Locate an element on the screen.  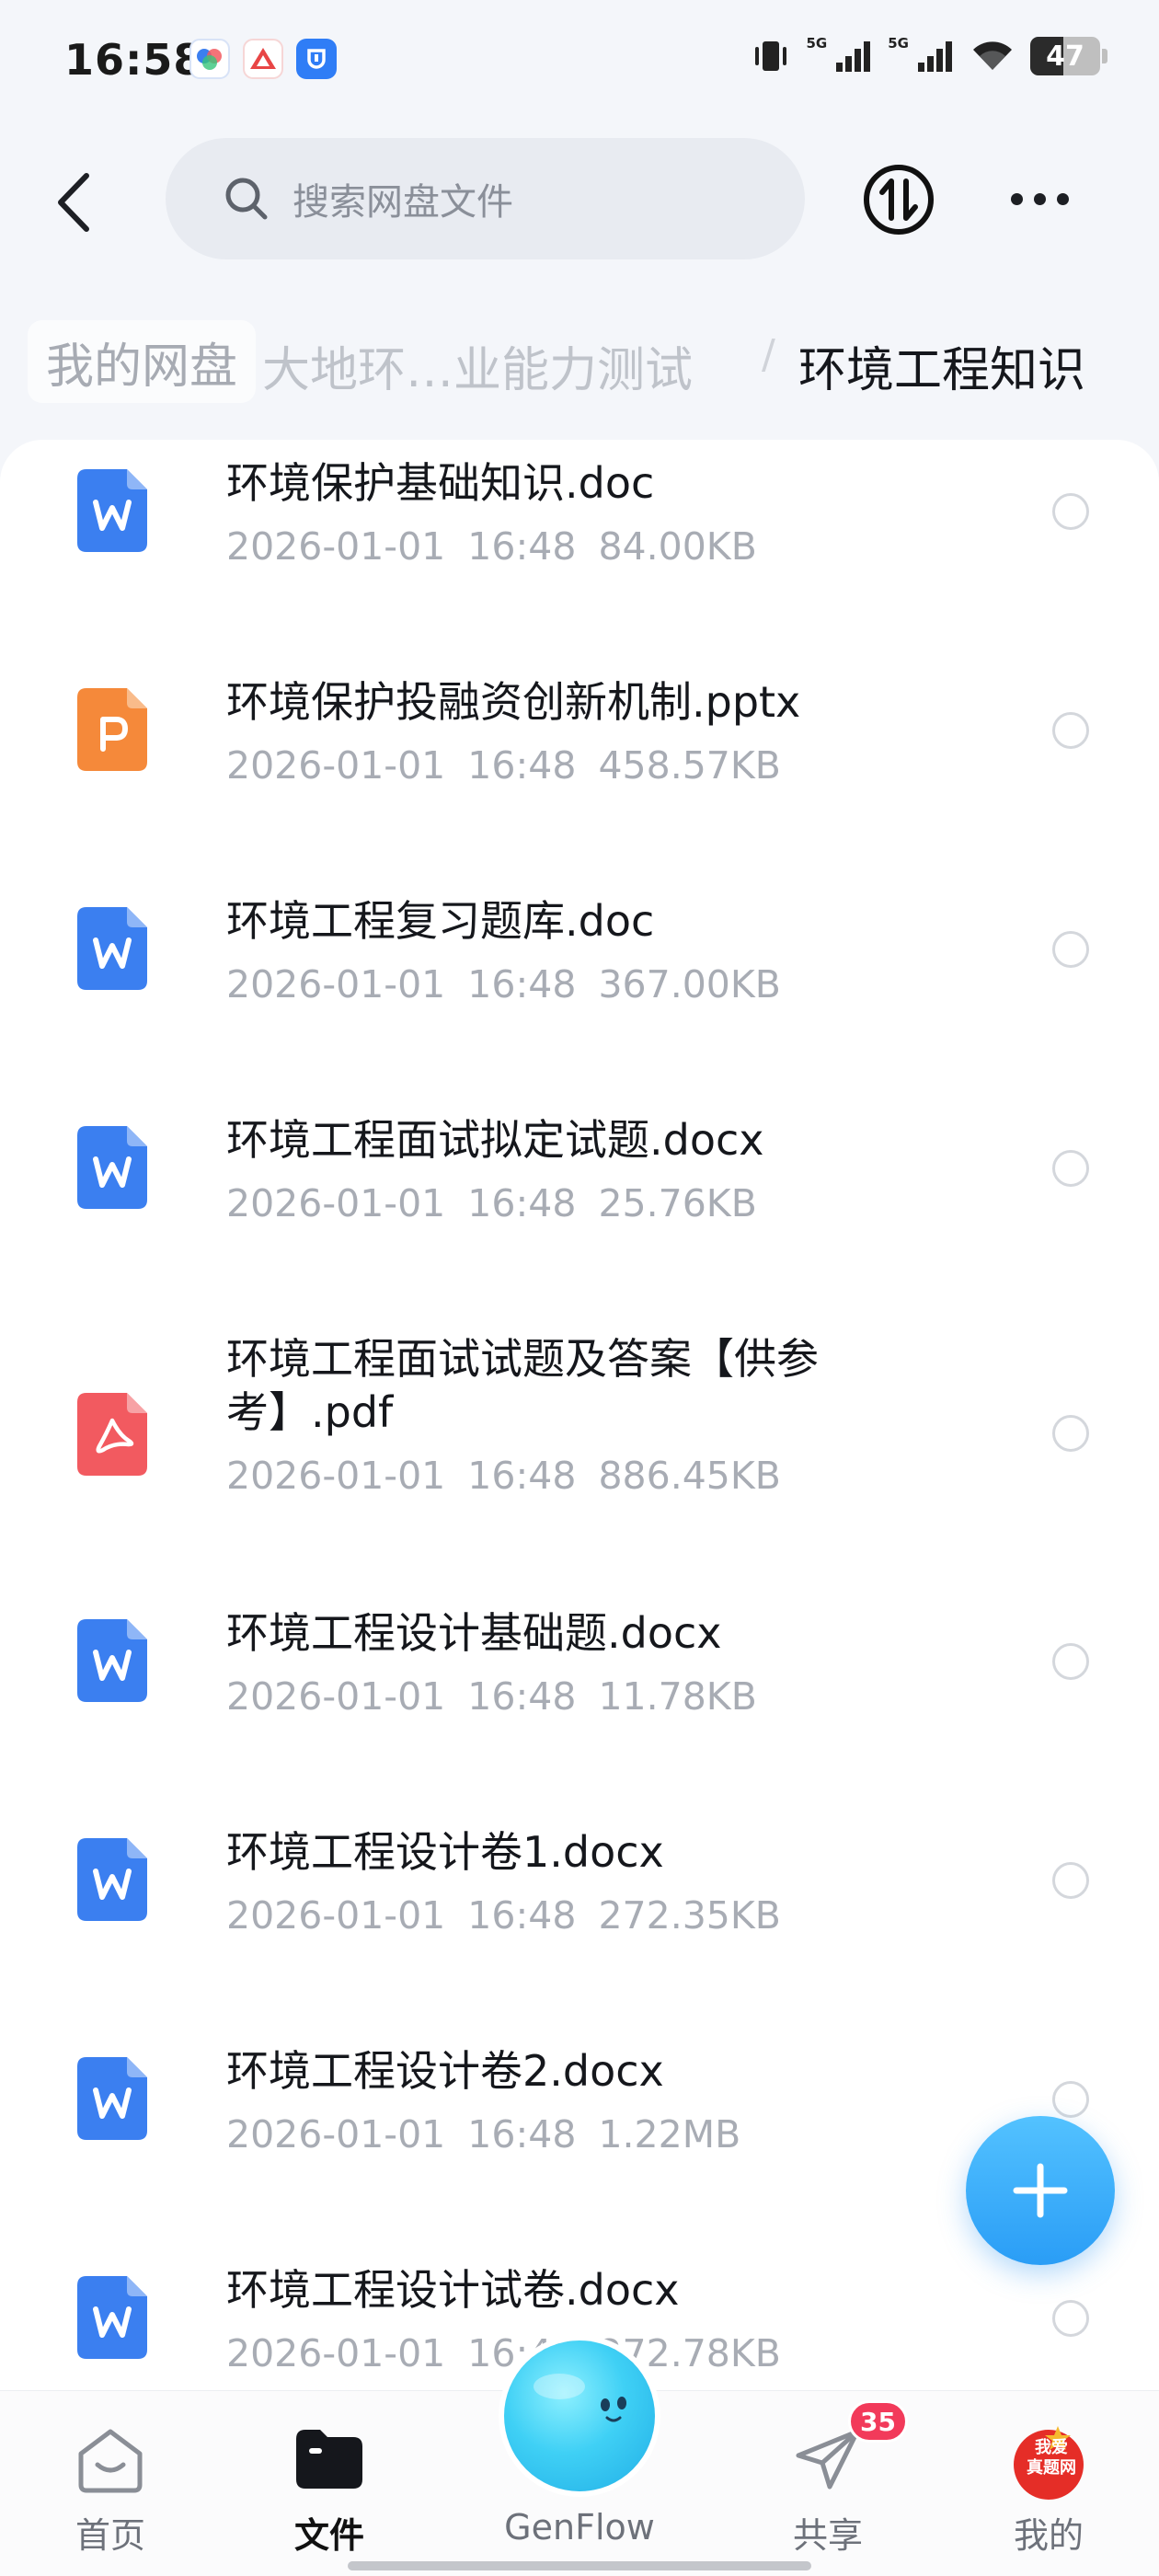
file-name-line-2: 考】.pdf is located at coordinates (310, 1412).